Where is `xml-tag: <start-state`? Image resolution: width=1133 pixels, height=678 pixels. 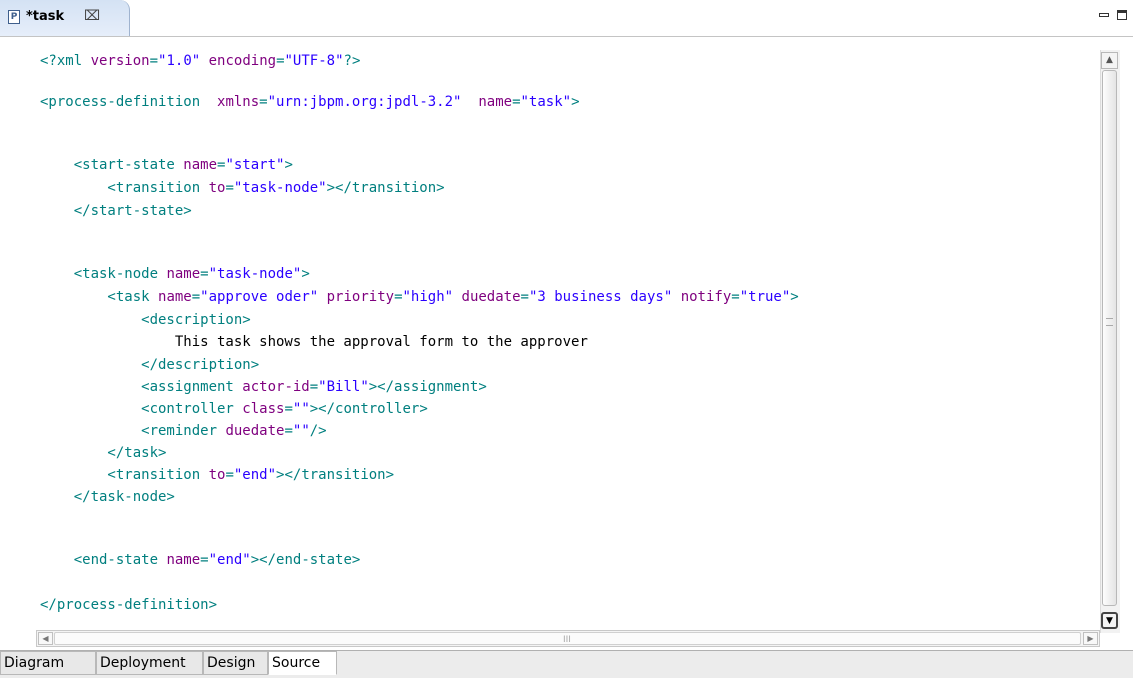
xml-tag: <start-state is located at coordinates (112, 165).